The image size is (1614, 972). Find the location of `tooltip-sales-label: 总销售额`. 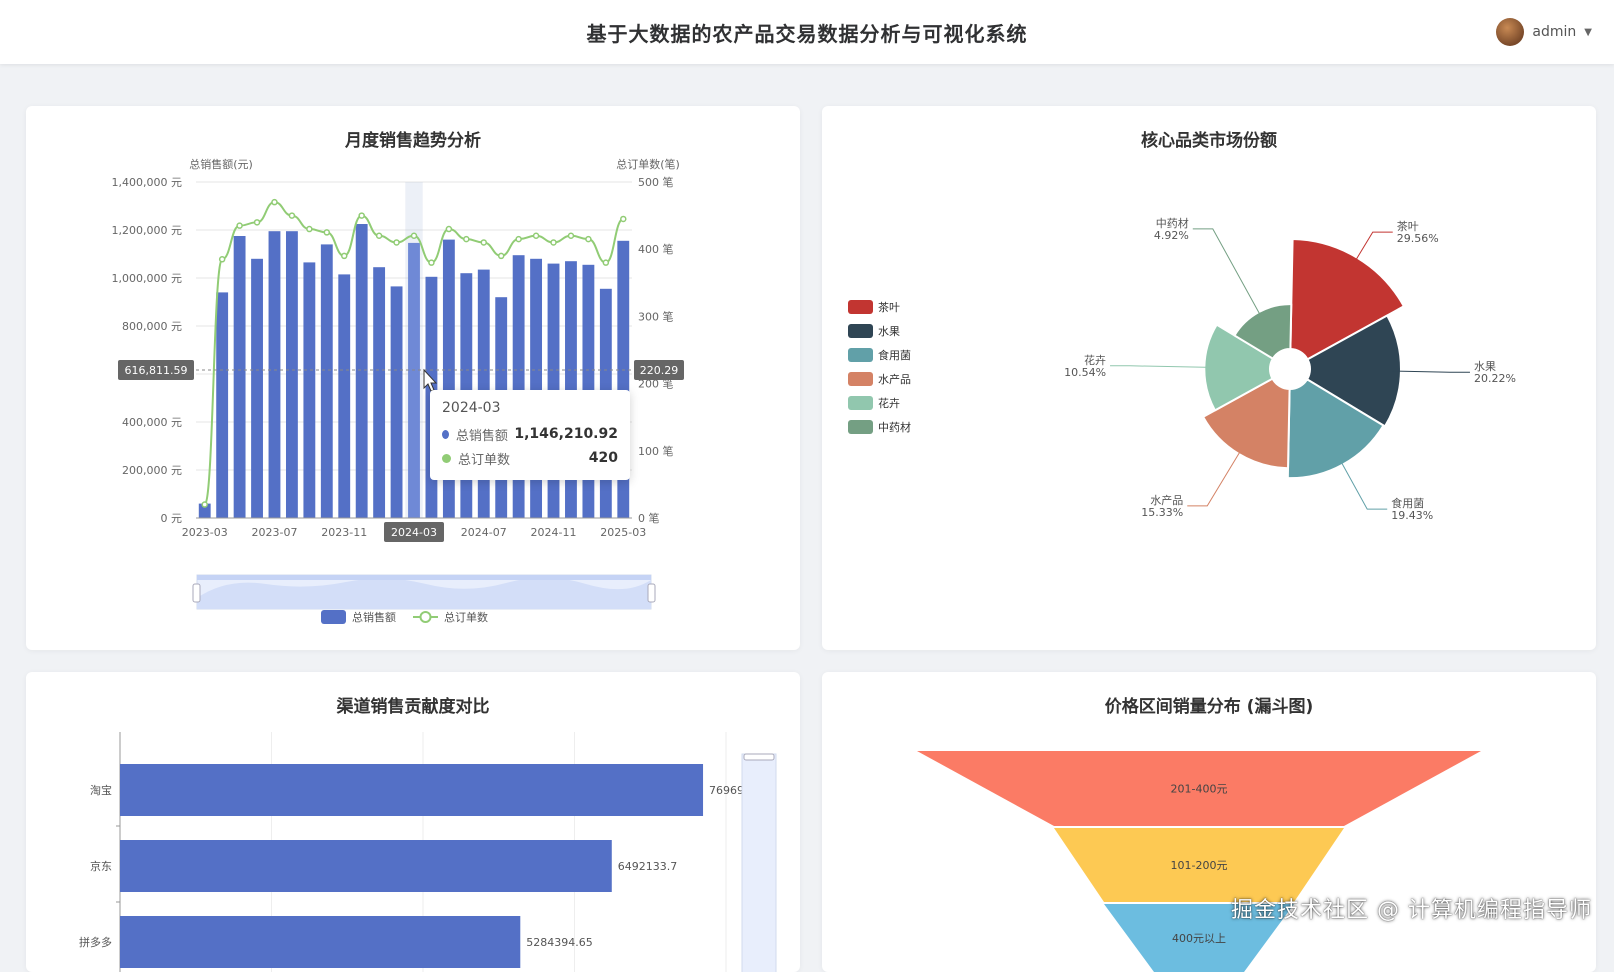

tooltip-sales-label: 总销售额 is located at coordinates (481, 436).